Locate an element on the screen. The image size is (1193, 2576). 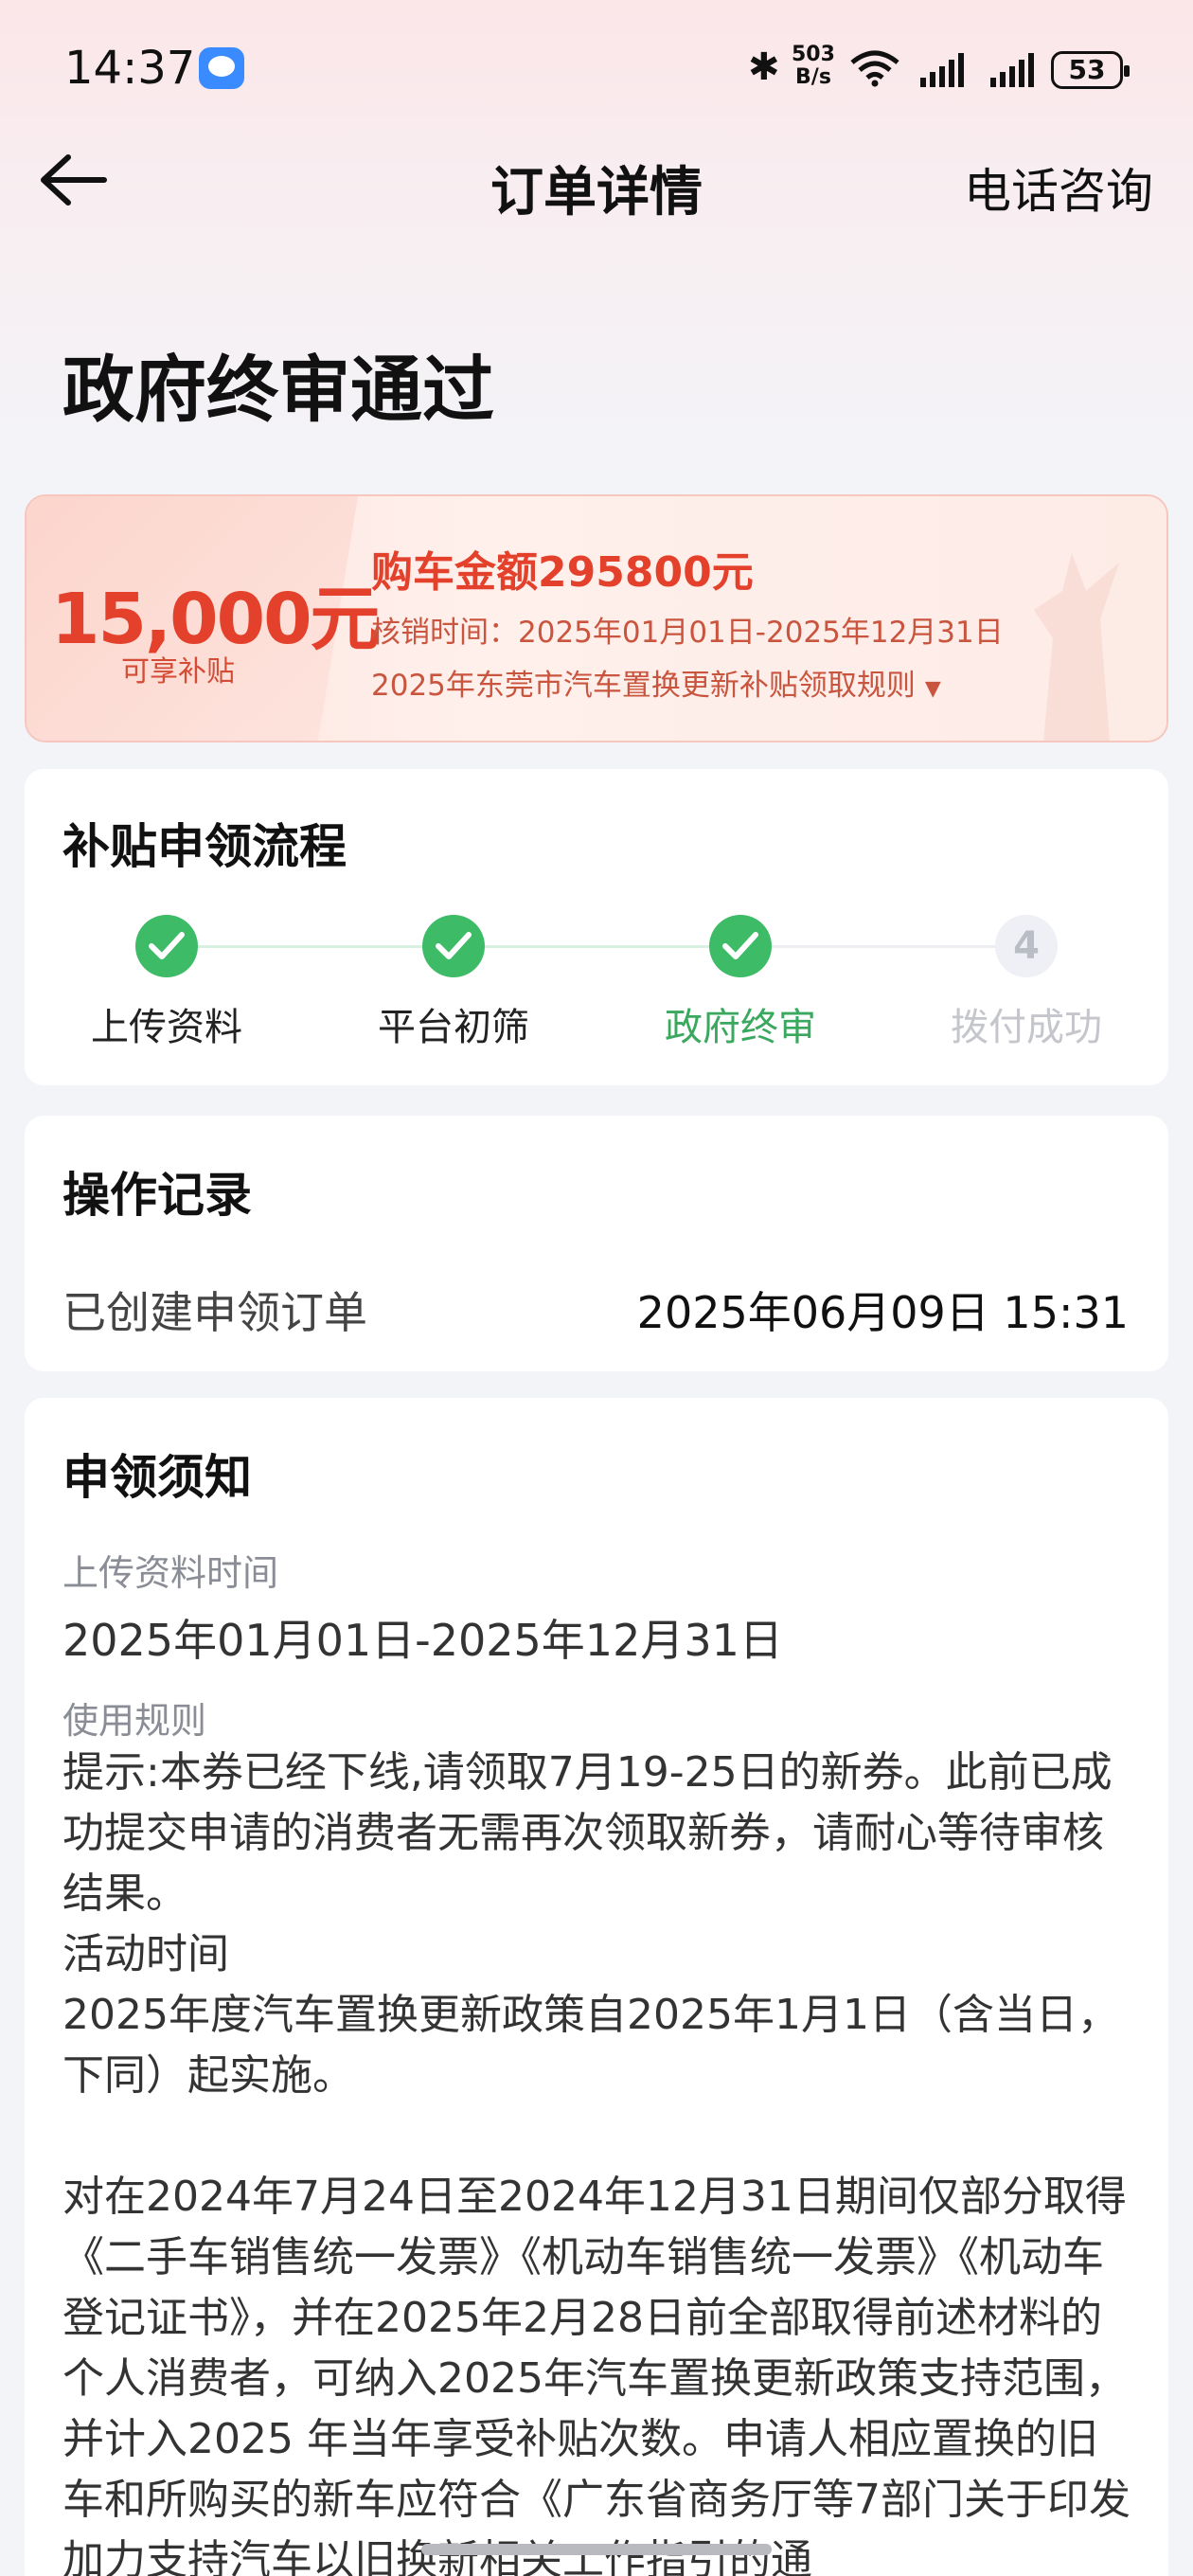
upload-time-value: 2025年01月01日-2025年12月31日 is located at coordinates (422, 1640).